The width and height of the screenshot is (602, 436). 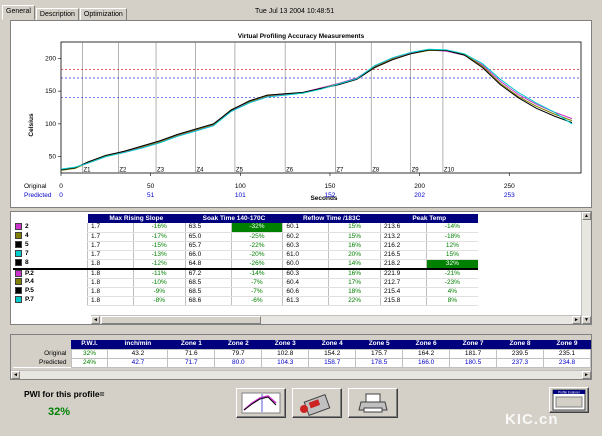 What do you see at coordinates (576, 320) in the screenshot?
I see `scroll-right-arrow: ►` at bounding box center [576, 320].